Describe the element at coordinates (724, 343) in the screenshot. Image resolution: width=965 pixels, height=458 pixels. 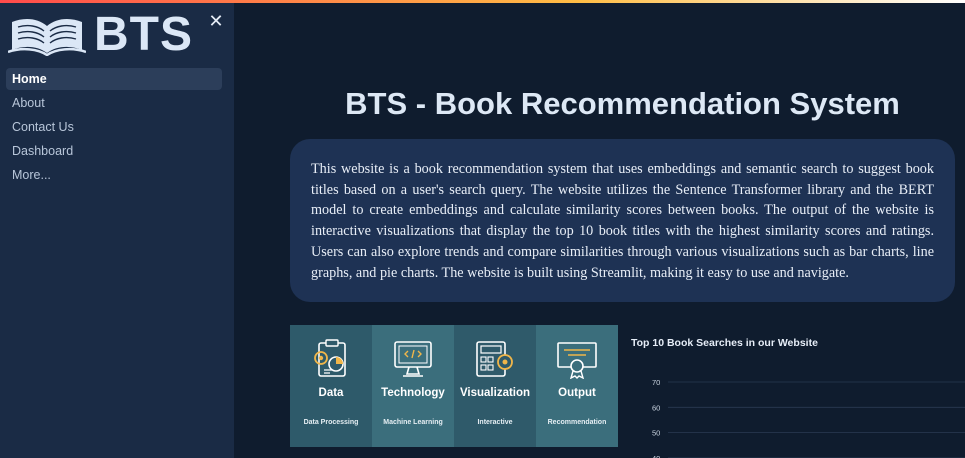
I see `chart-title: Top 10 Book Searches in our Website` at that location.